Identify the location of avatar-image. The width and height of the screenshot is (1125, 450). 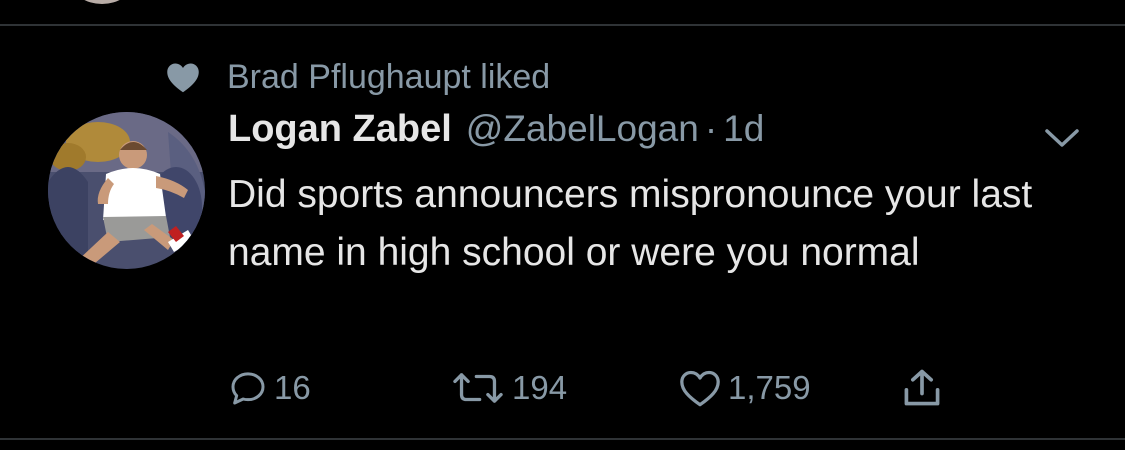
(126, 190).